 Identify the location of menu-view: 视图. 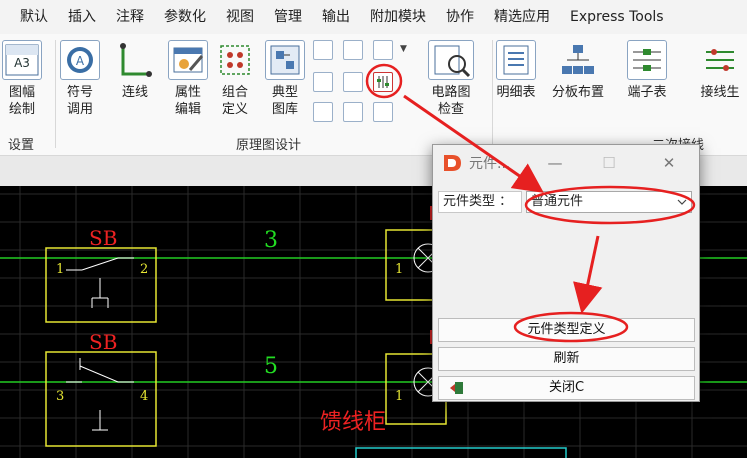
(240, 17).